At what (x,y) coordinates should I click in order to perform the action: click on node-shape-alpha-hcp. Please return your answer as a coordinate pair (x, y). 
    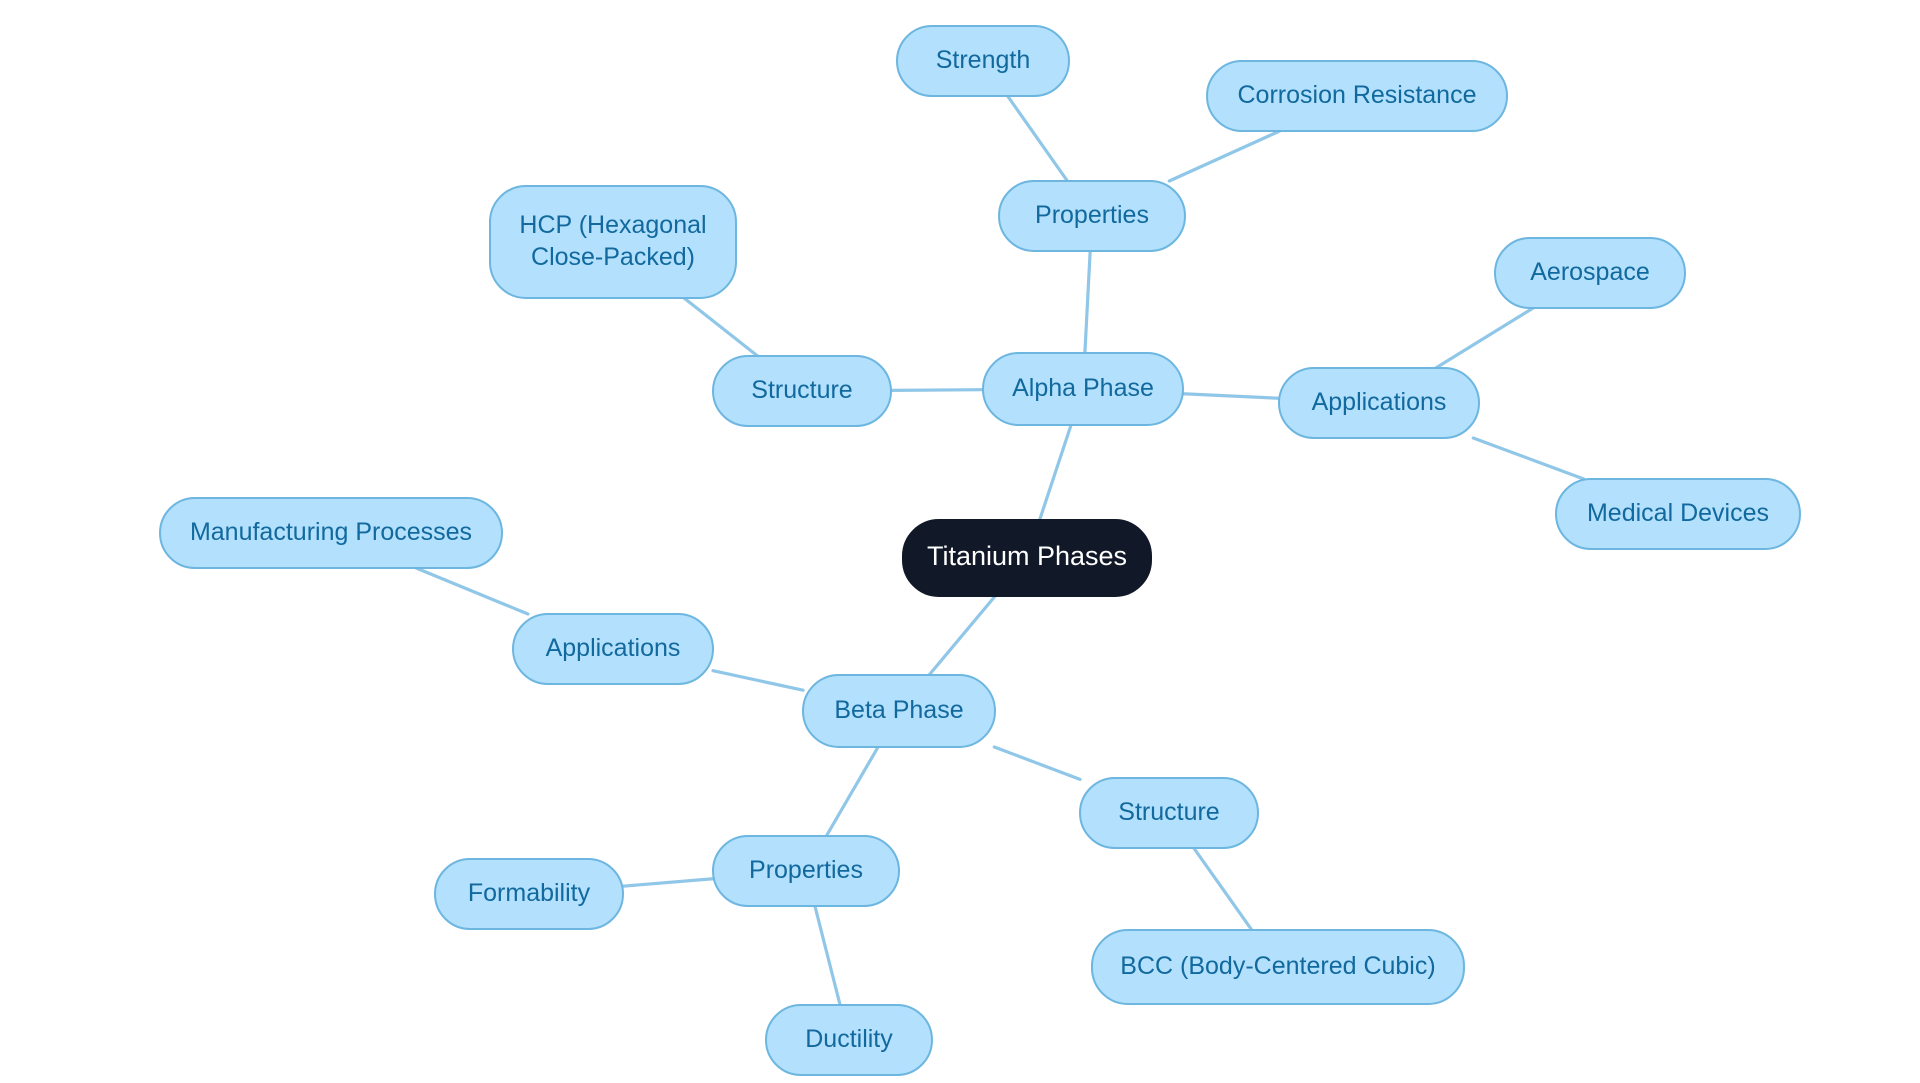
    Looking at the image, I should click on (613, 242).